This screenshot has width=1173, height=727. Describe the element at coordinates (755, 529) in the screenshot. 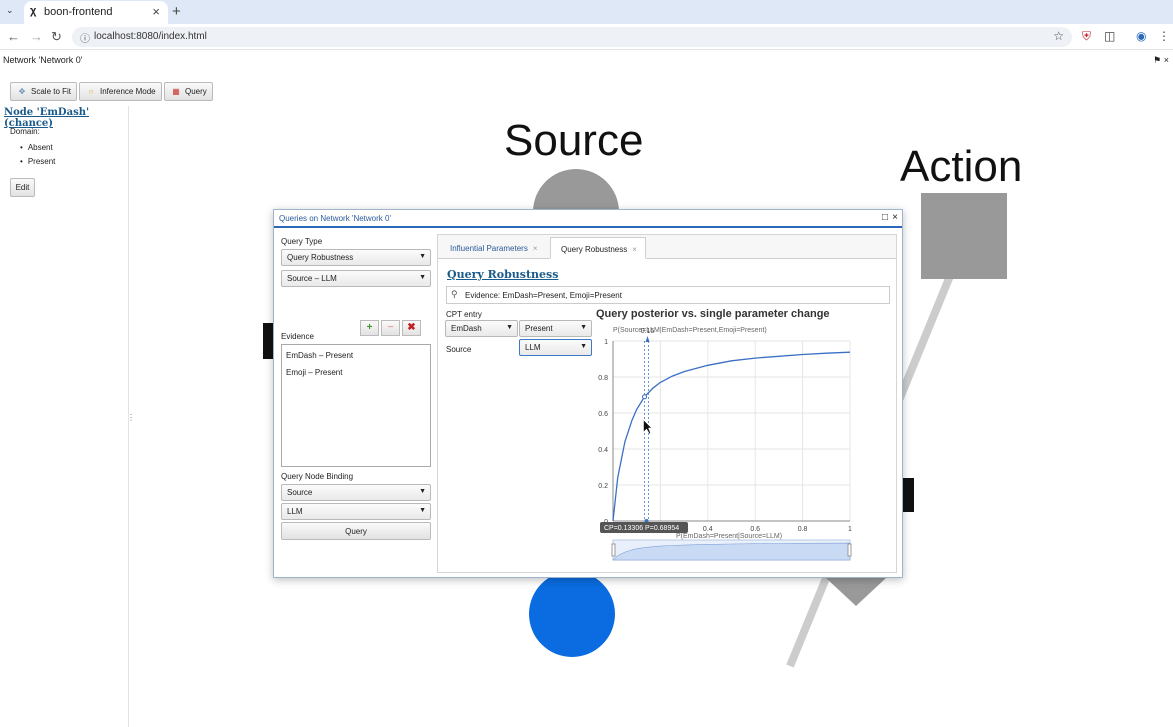

I see `x-tick-label: 0.6` at that location.